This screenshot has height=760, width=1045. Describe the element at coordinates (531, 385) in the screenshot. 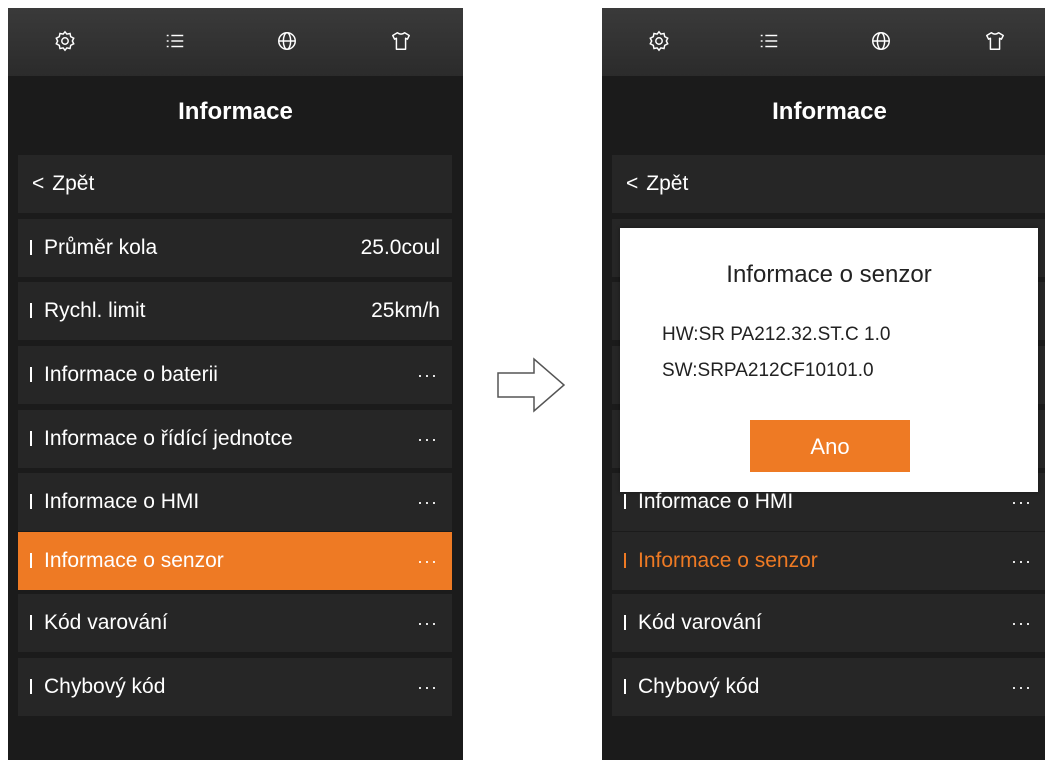

I see `arrow-right-icon` at that location.